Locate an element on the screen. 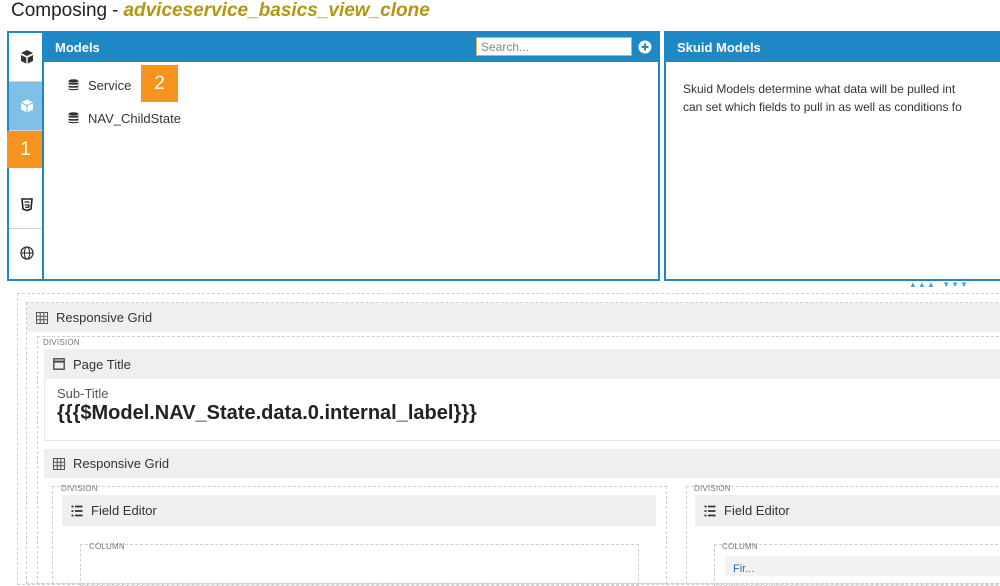 This screenshot has width=1000, height=586. model-item-nav-childstate: NAV_ChildState is located at coordinates (124, 118).